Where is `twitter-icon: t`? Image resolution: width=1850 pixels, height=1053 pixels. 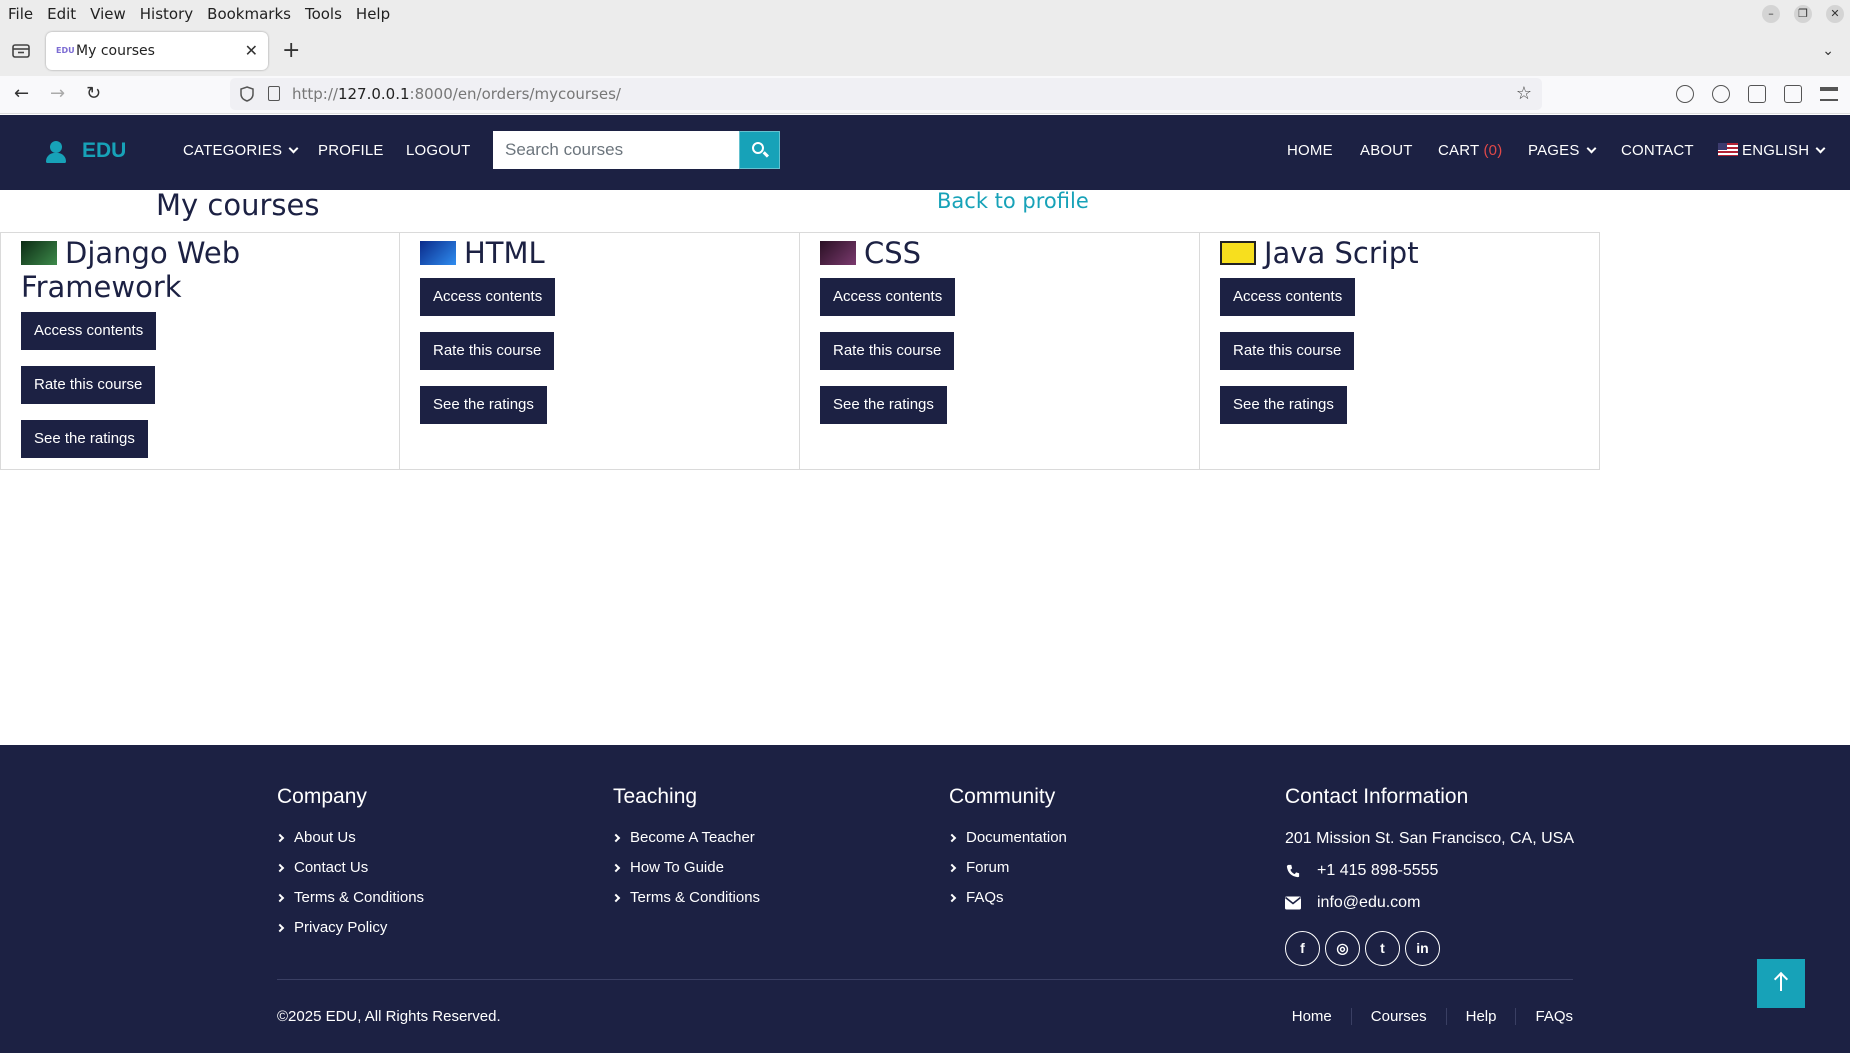
twitter-icon: t is located at coordinates (1382, 948).